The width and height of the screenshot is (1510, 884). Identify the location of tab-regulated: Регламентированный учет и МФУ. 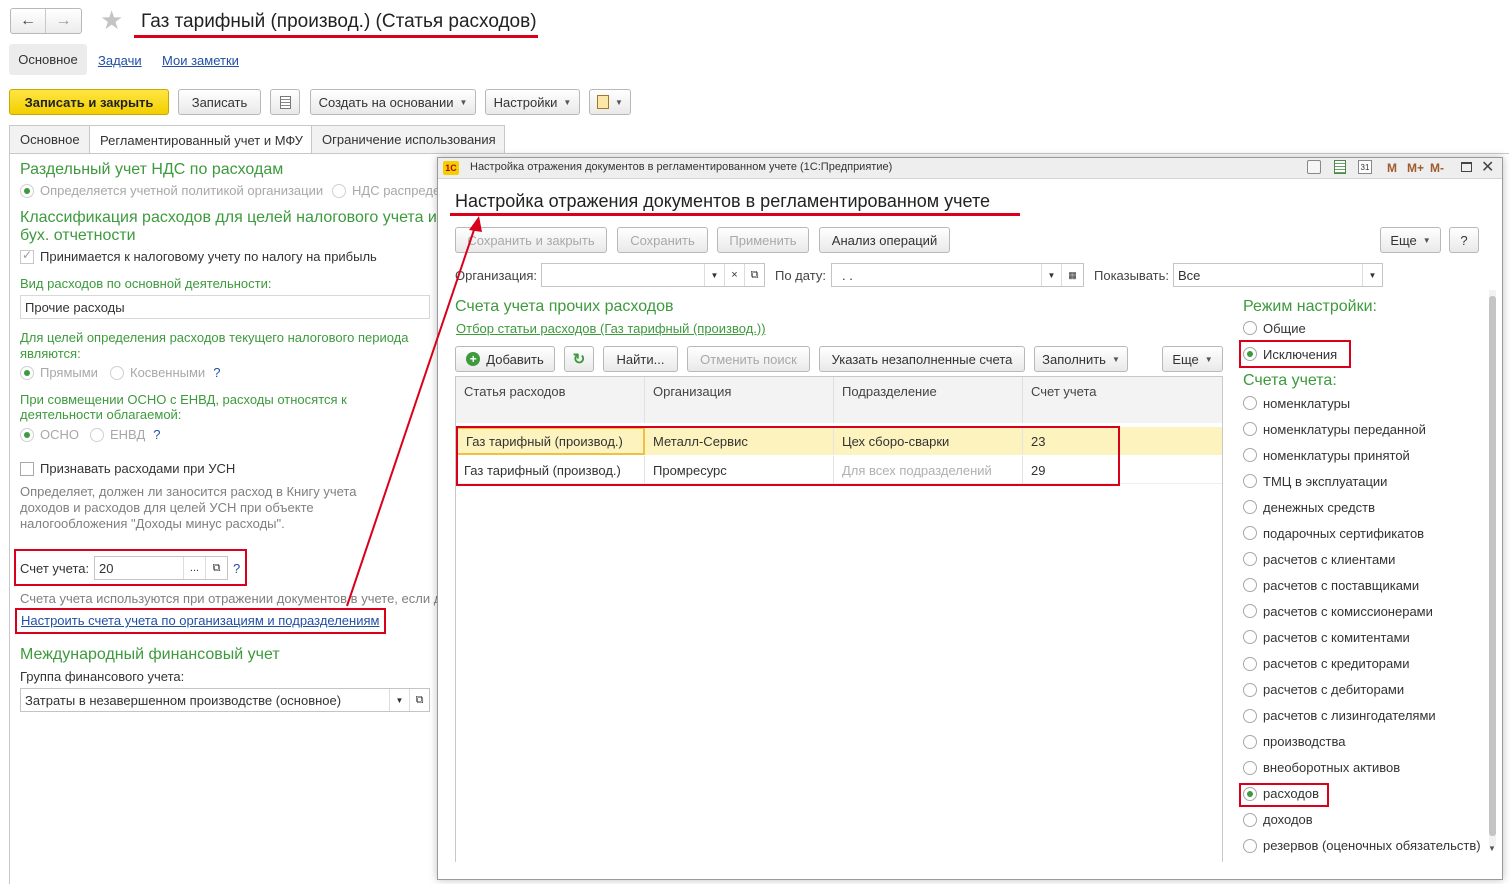
(200, 139).